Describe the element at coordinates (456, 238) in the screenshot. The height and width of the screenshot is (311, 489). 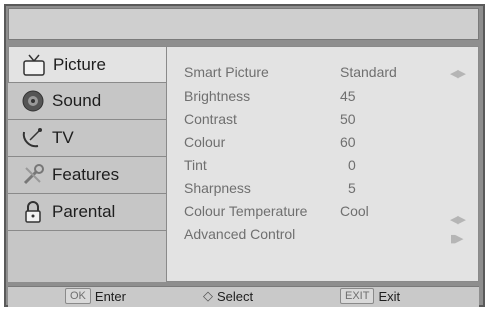
I see `enter-arrow-icon: ▮▶` at that location.